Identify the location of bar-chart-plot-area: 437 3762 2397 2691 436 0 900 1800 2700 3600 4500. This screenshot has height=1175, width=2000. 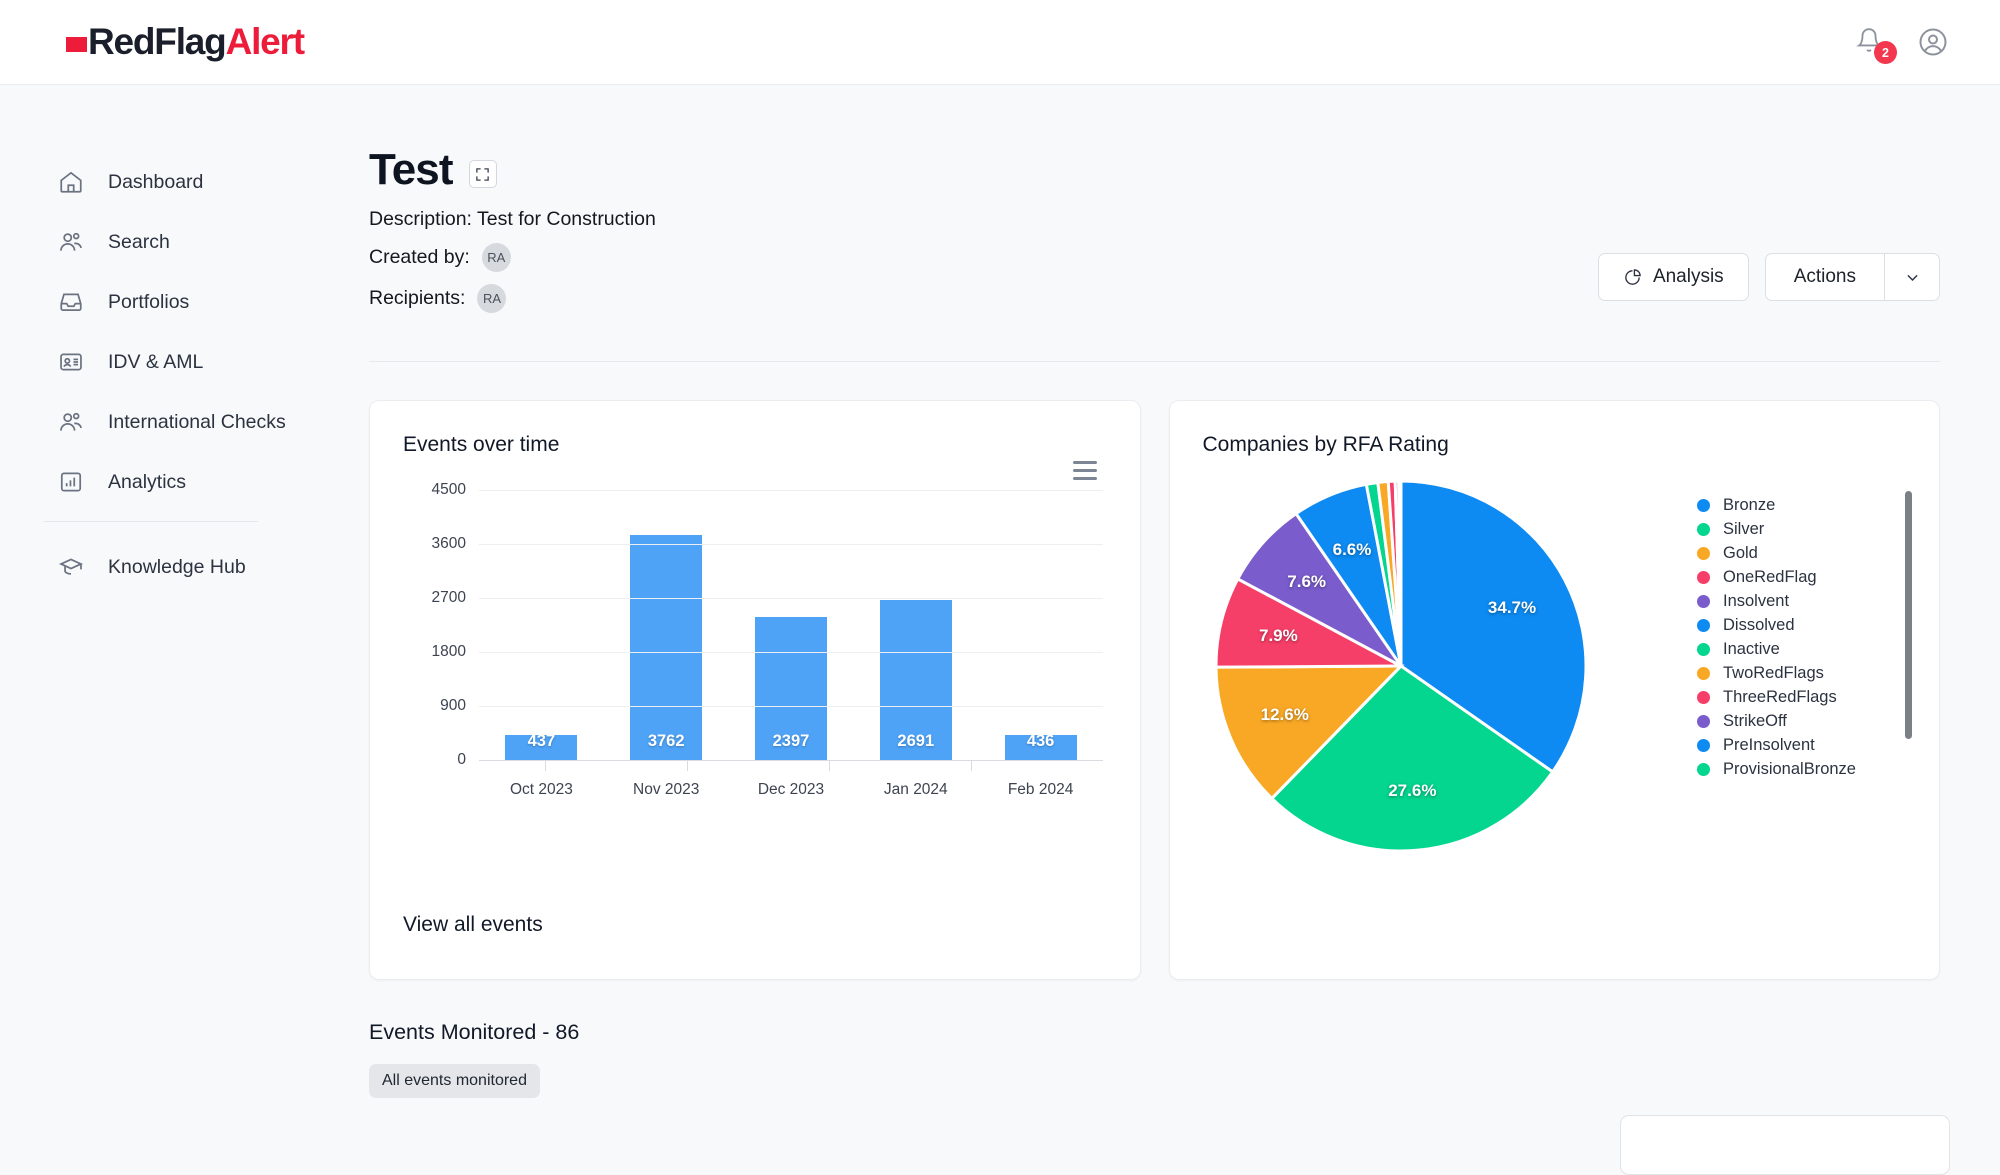
(767, 624).